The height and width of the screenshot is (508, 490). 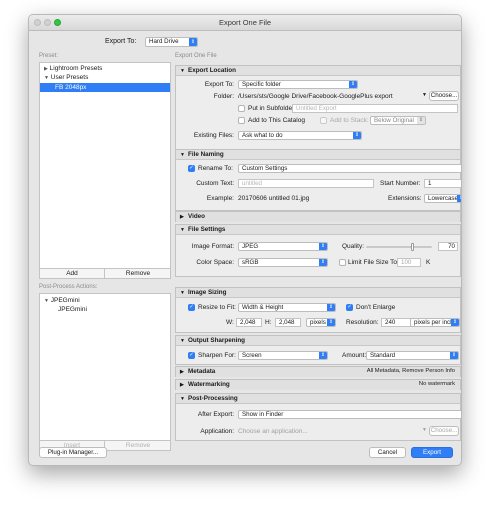 I want to click on subfolder-input: Untitled Export, so click(x=375, y=108).